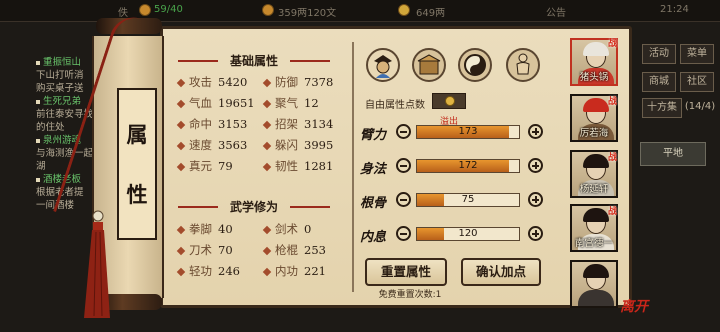  I want to click on confirm-points-button: 确认加点, so click(501, 272).